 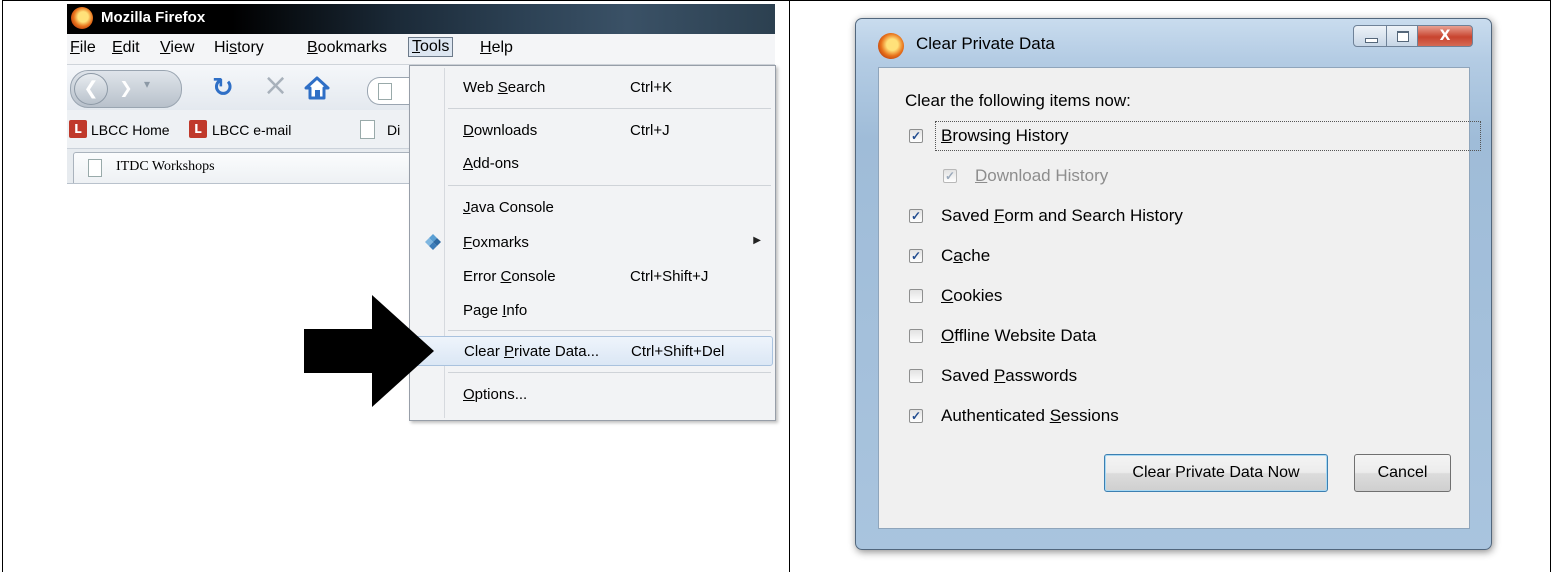 I want to click on menu-history-pre: Hi, so click(x=222, y=47).